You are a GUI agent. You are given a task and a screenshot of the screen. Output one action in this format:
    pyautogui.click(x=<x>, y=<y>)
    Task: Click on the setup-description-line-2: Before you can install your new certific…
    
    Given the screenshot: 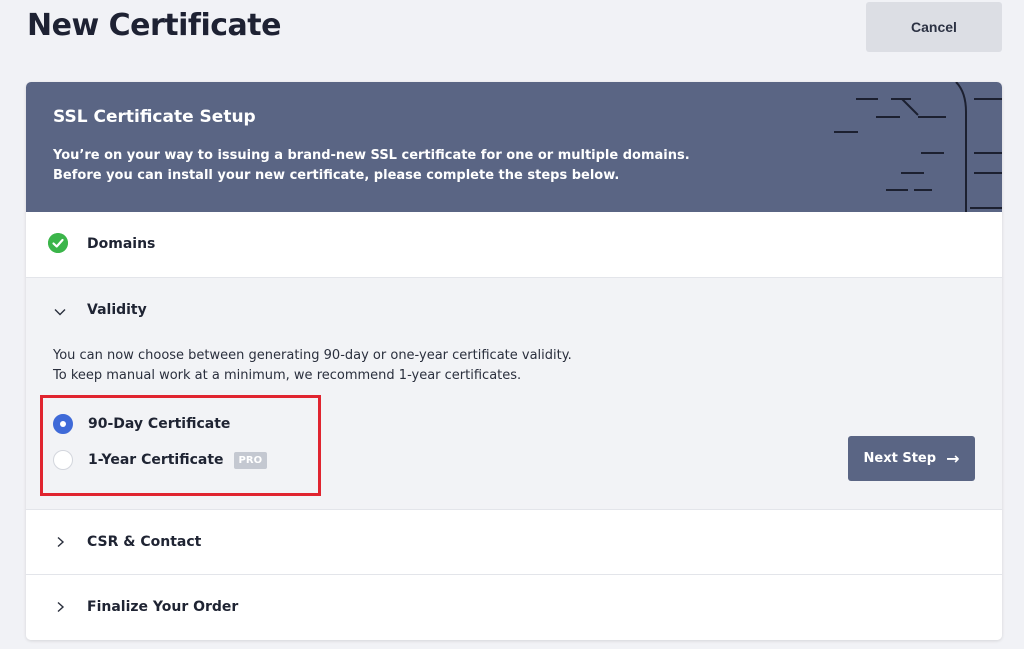 What is the action you would take?
    pyautogui.click(x=336, y=175)
    